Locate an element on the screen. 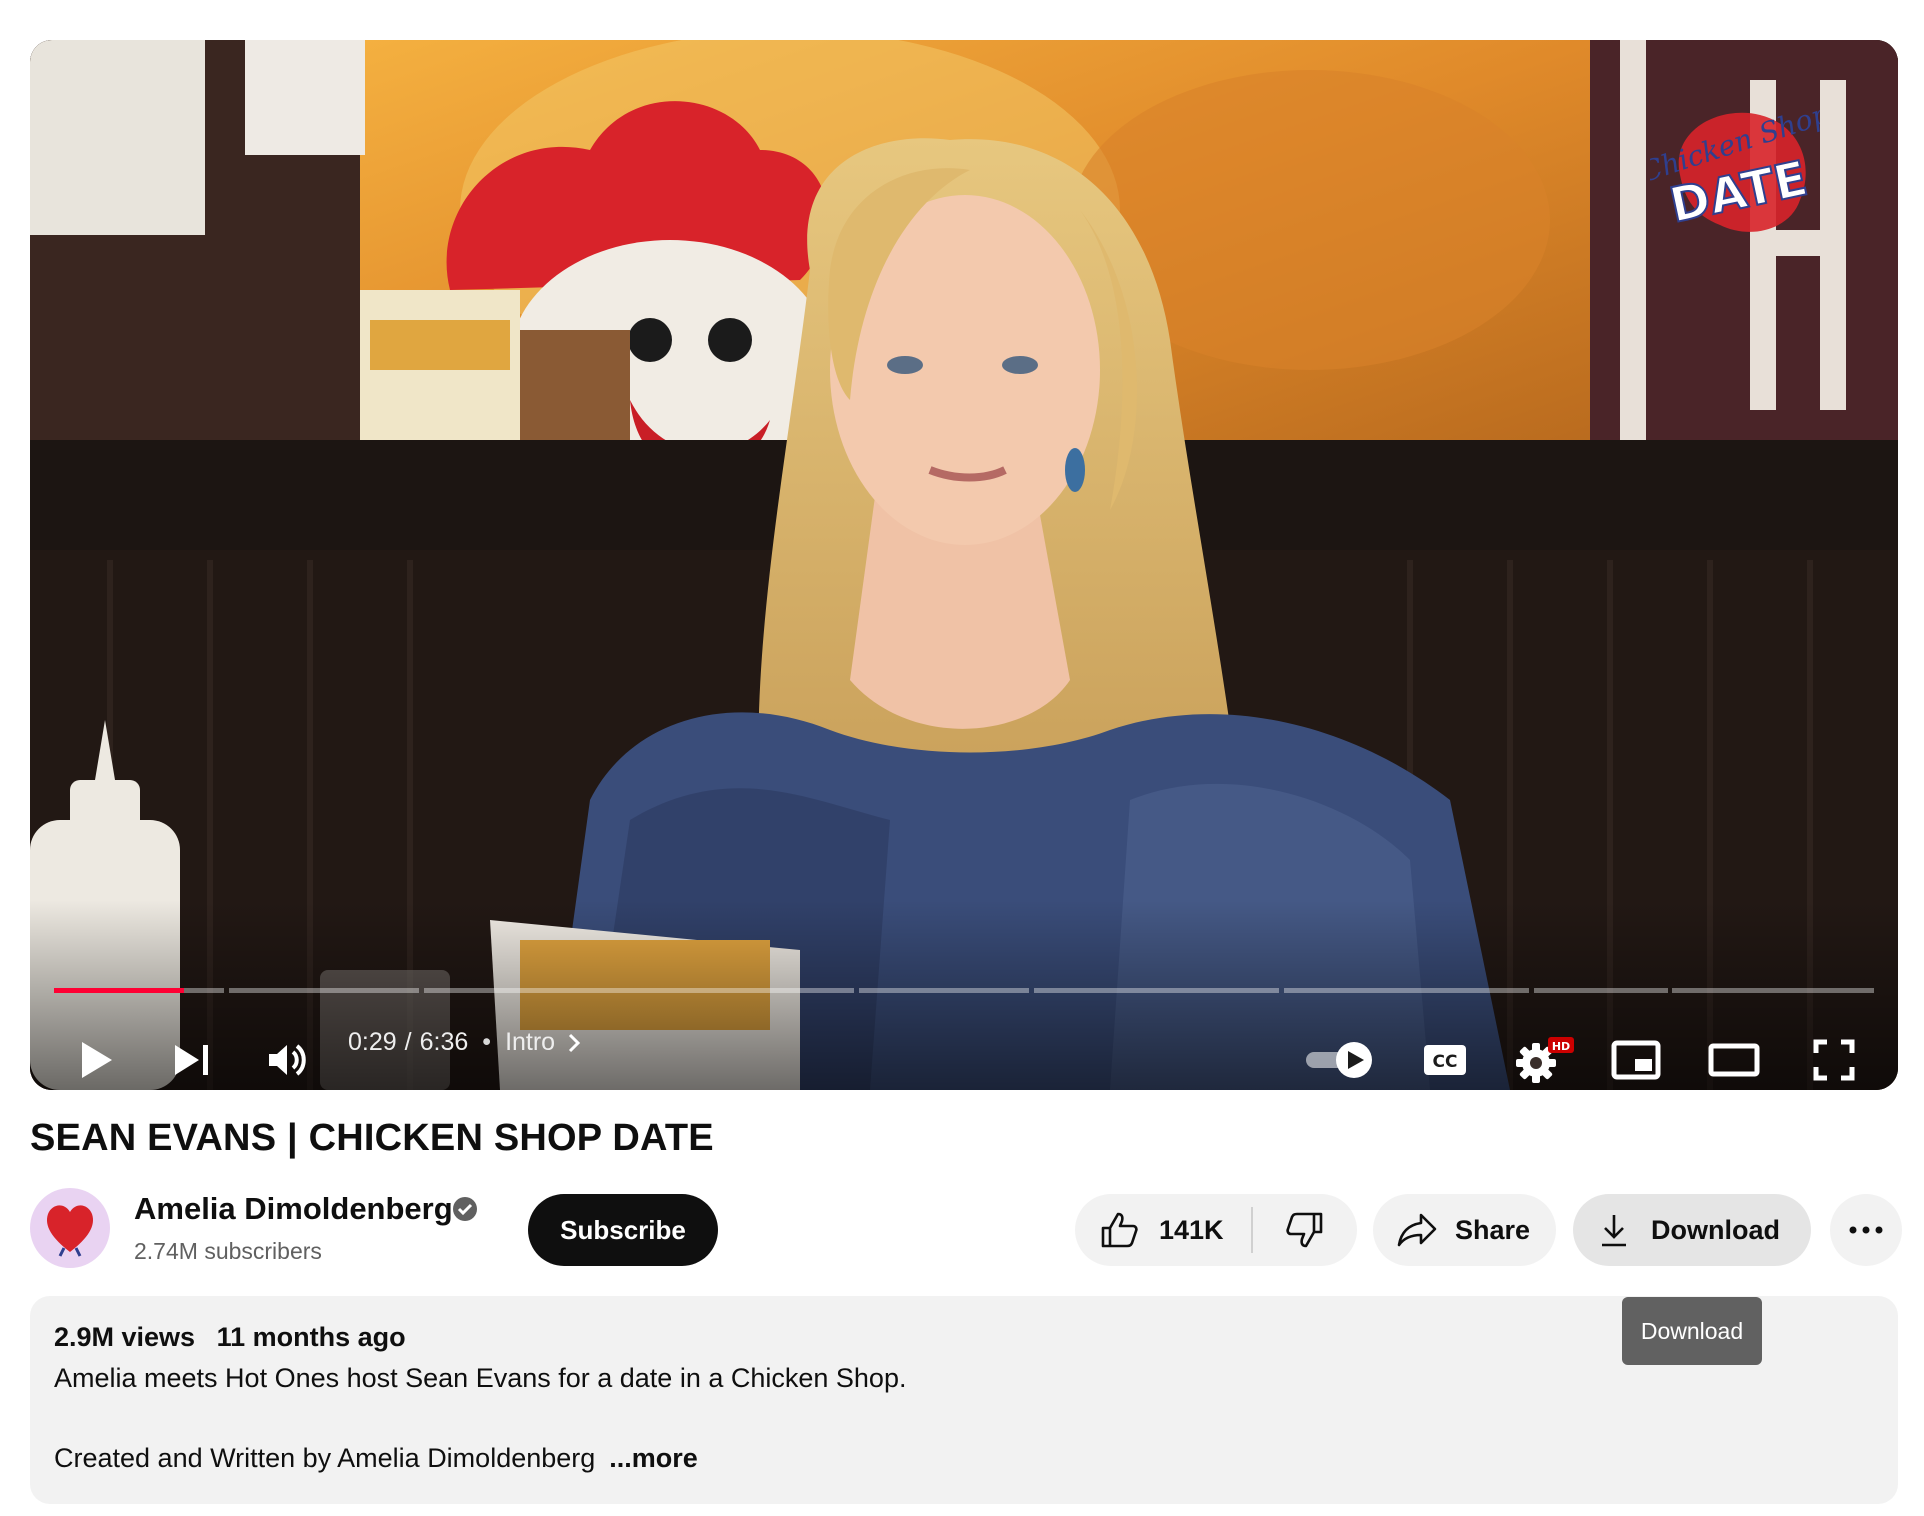 The width and height of the screenshot is (1924, 1516). progress-bar is located at coordinates (964, 991).